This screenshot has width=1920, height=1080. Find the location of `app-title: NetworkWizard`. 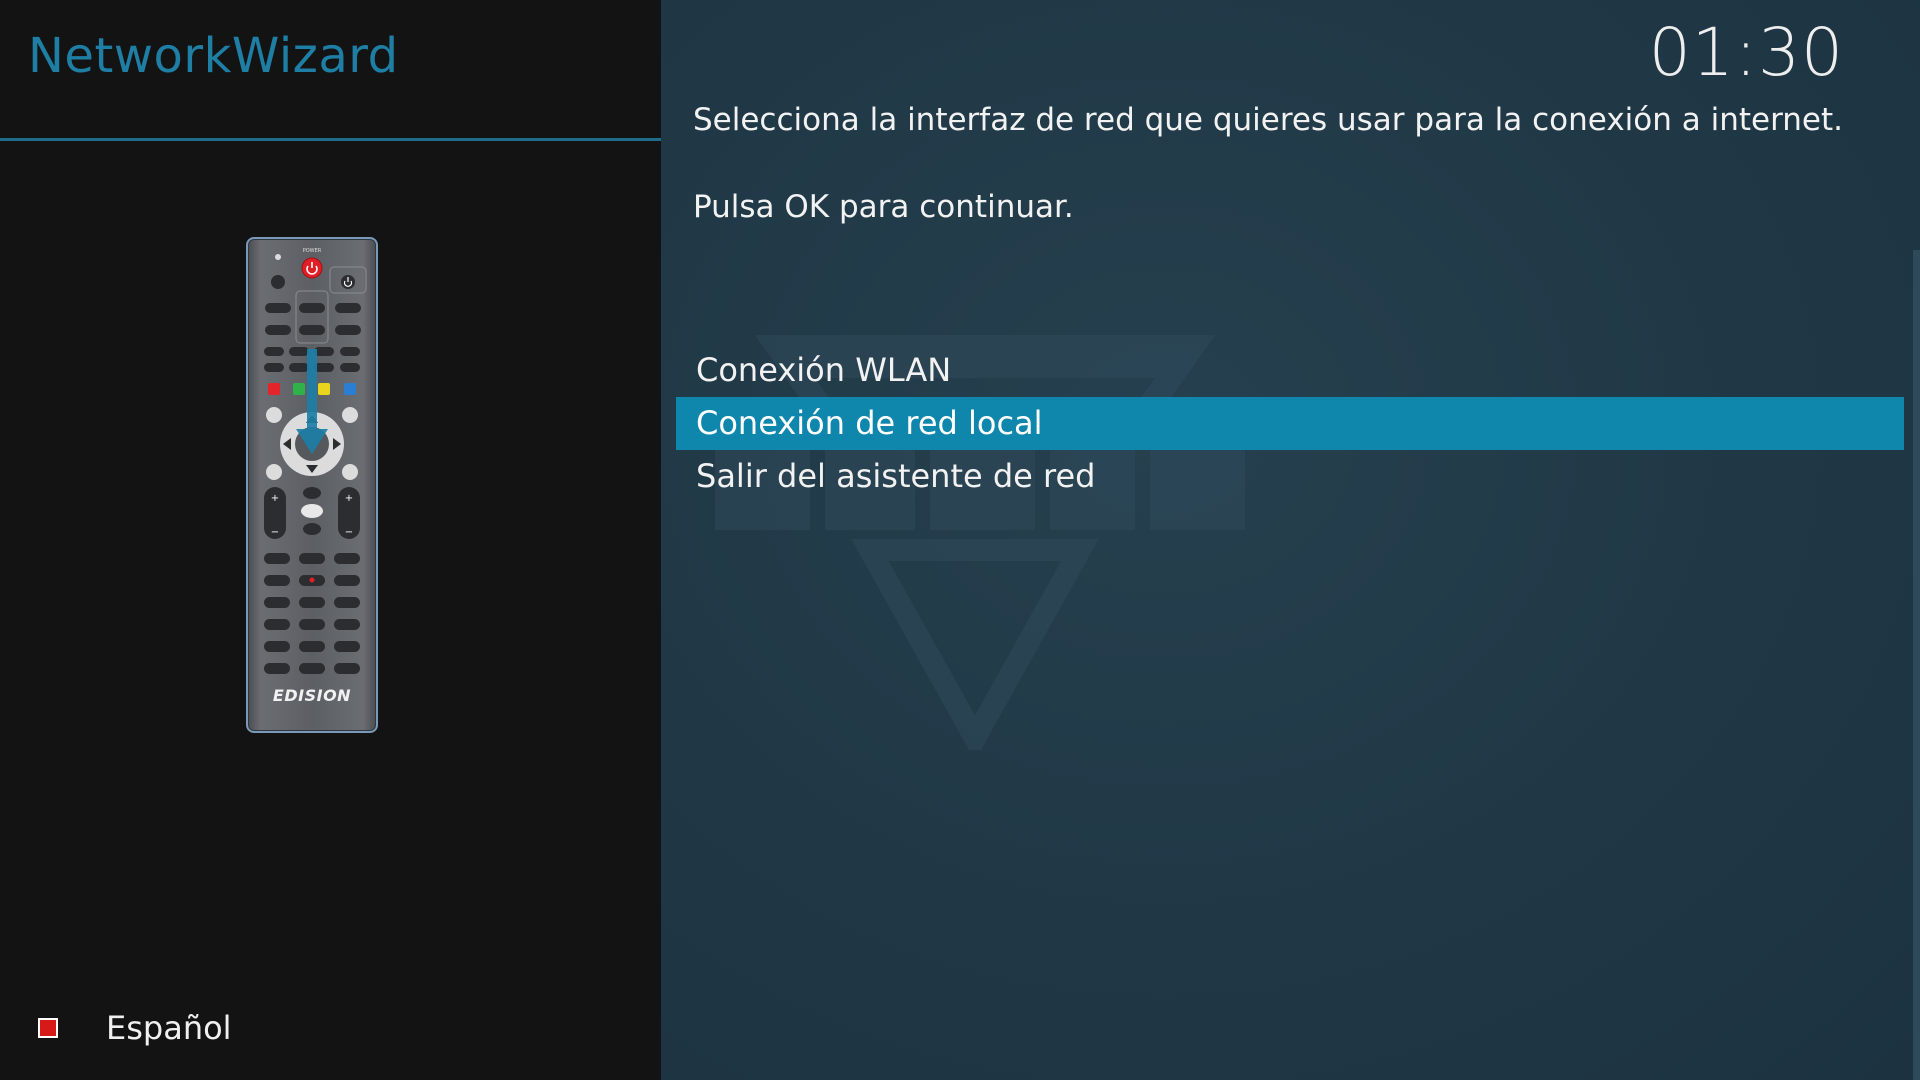

app-title: NetworkWizard is located at coordinates (213, 56).